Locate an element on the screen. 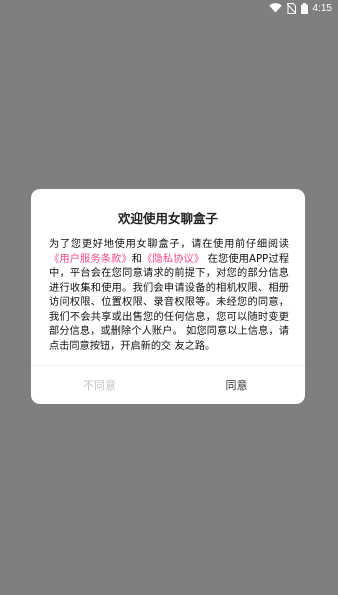 This screenshot has height=595, width=338. dialog-title: 欢迎使用女聊盒子 is located at coordinates (167, 218).